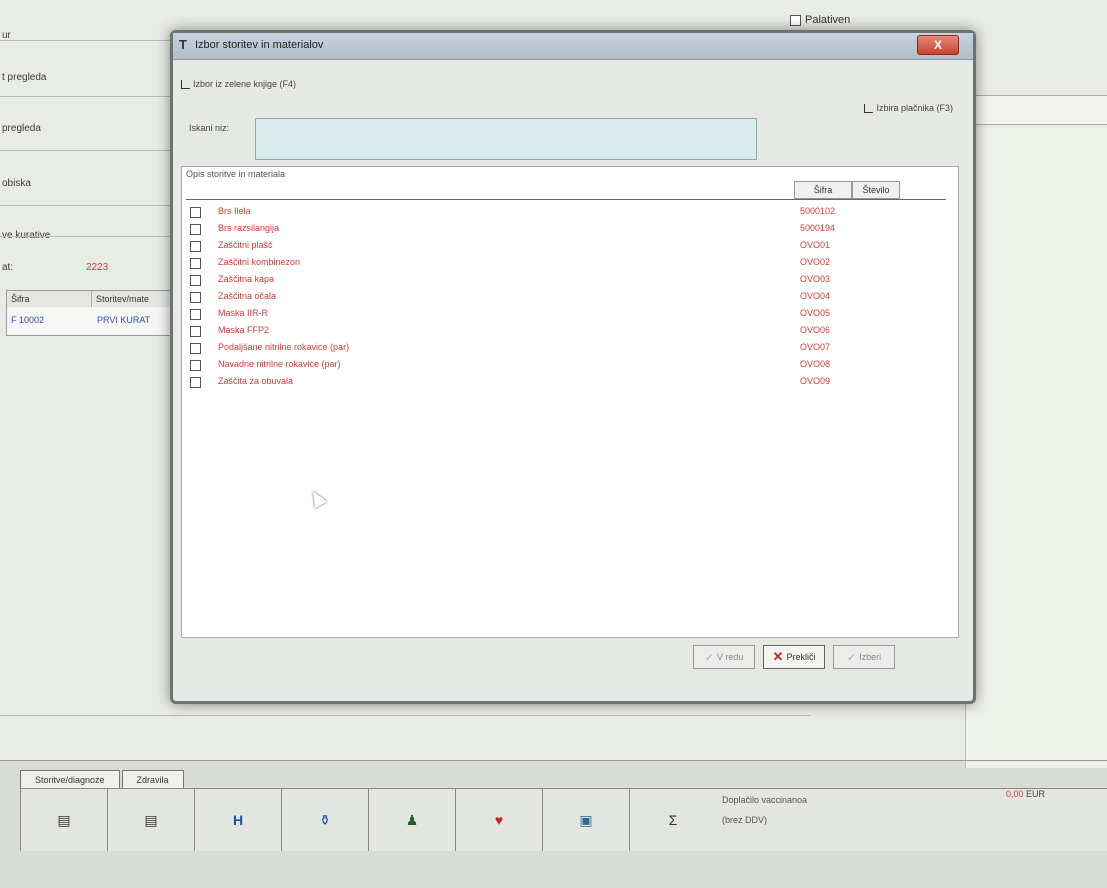  Describe the element at coordinates (27, 320) in the screenshot. I see `grid-cell-sifra: F 10002` at that location.